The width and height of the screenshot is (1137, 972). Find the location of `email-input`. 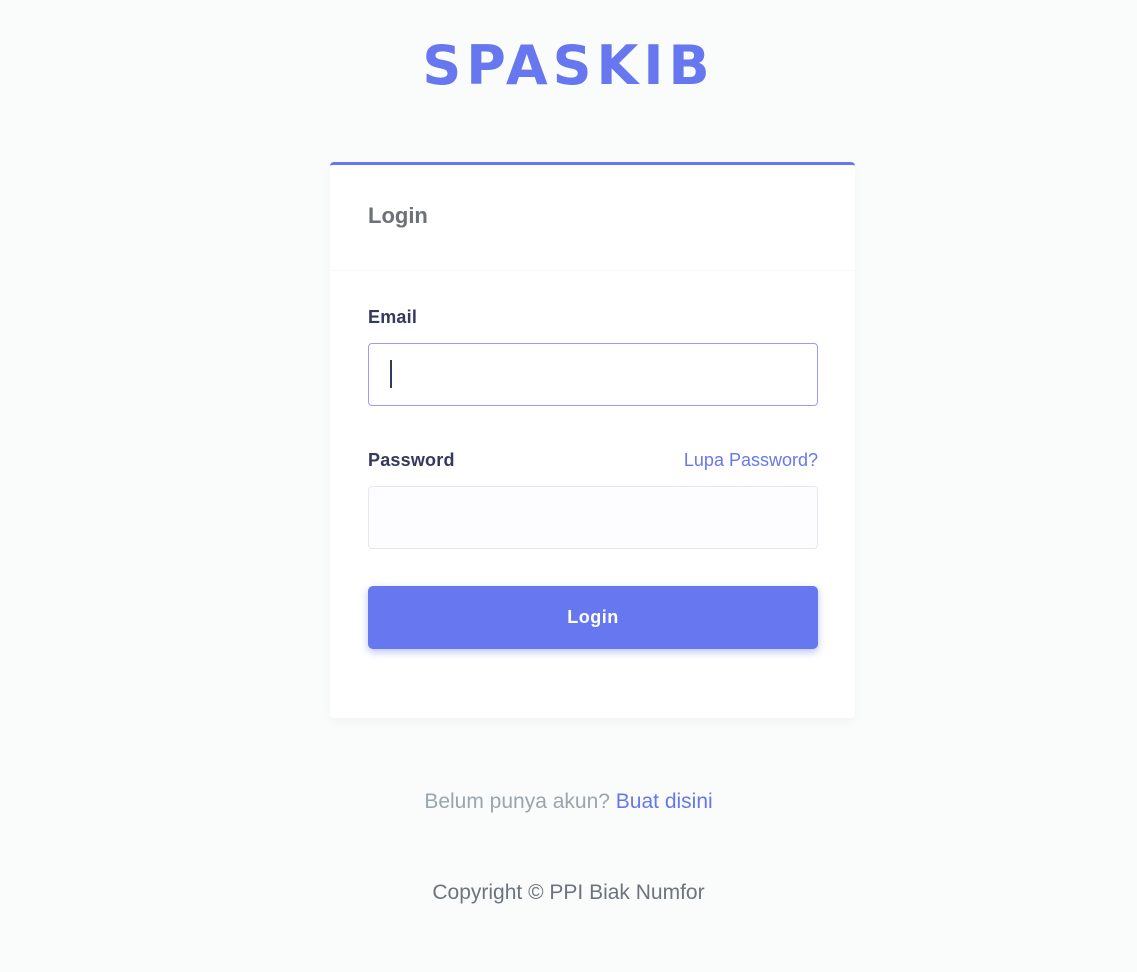

email-input is located at coordinates (593, 374).